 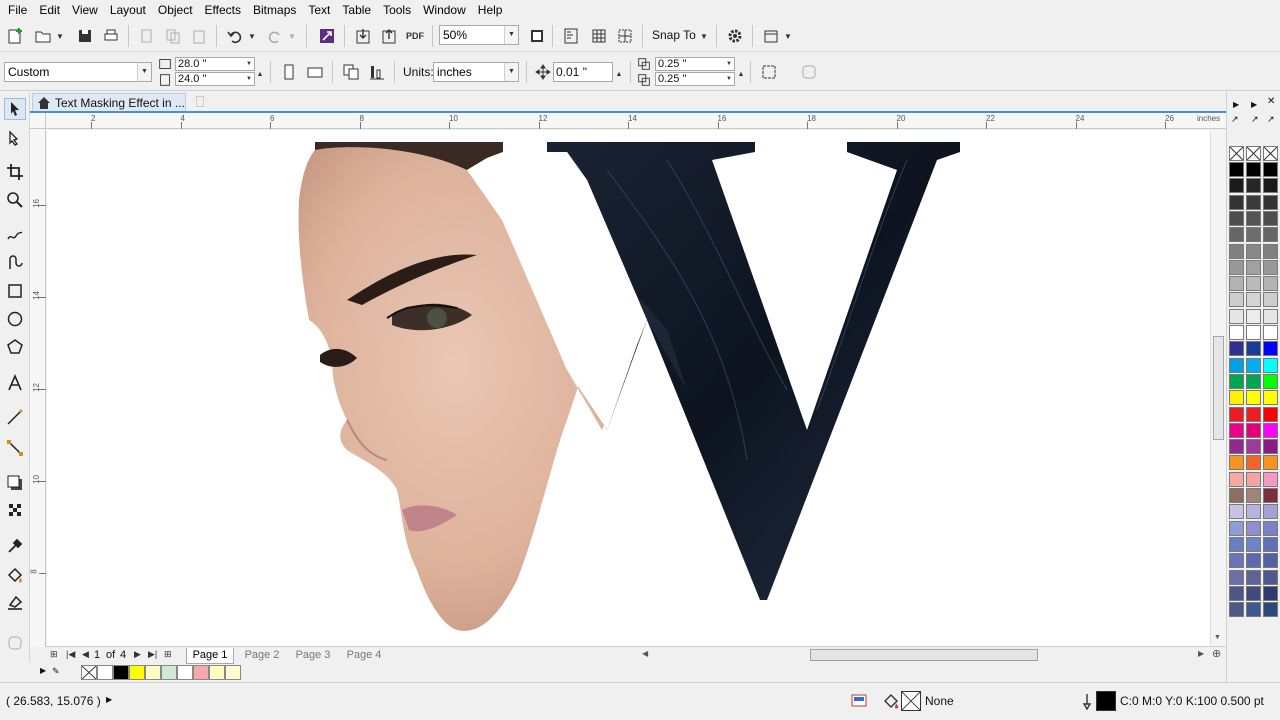 I want to click on page-height-field: 24.0 " ▼, so click(x=215, y=79).